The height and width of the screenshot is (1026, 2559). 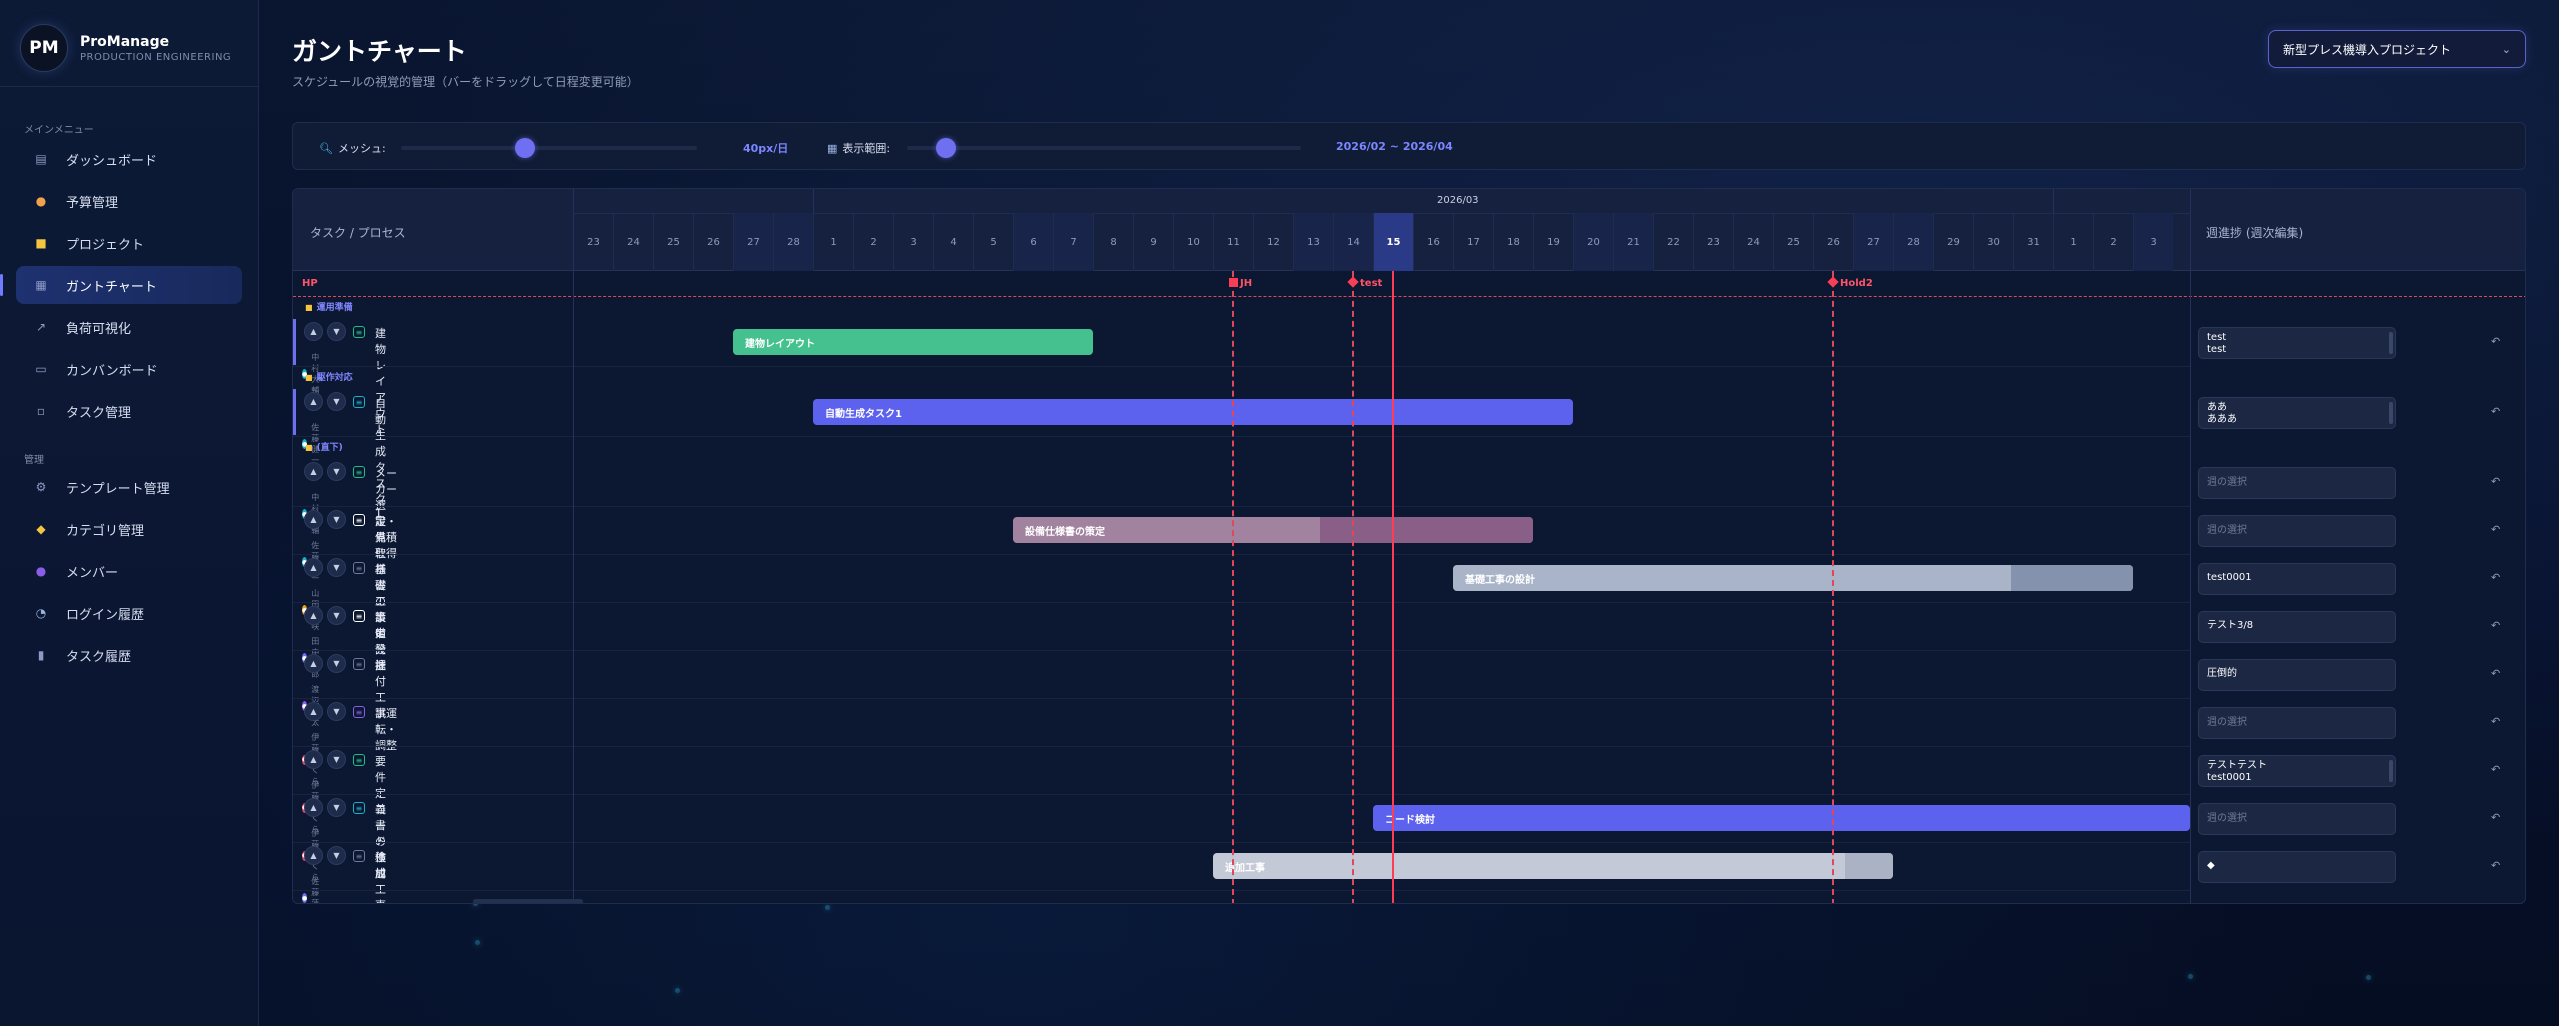 I want to click on horizontal-scrollbar, so click(x=528, y=901).